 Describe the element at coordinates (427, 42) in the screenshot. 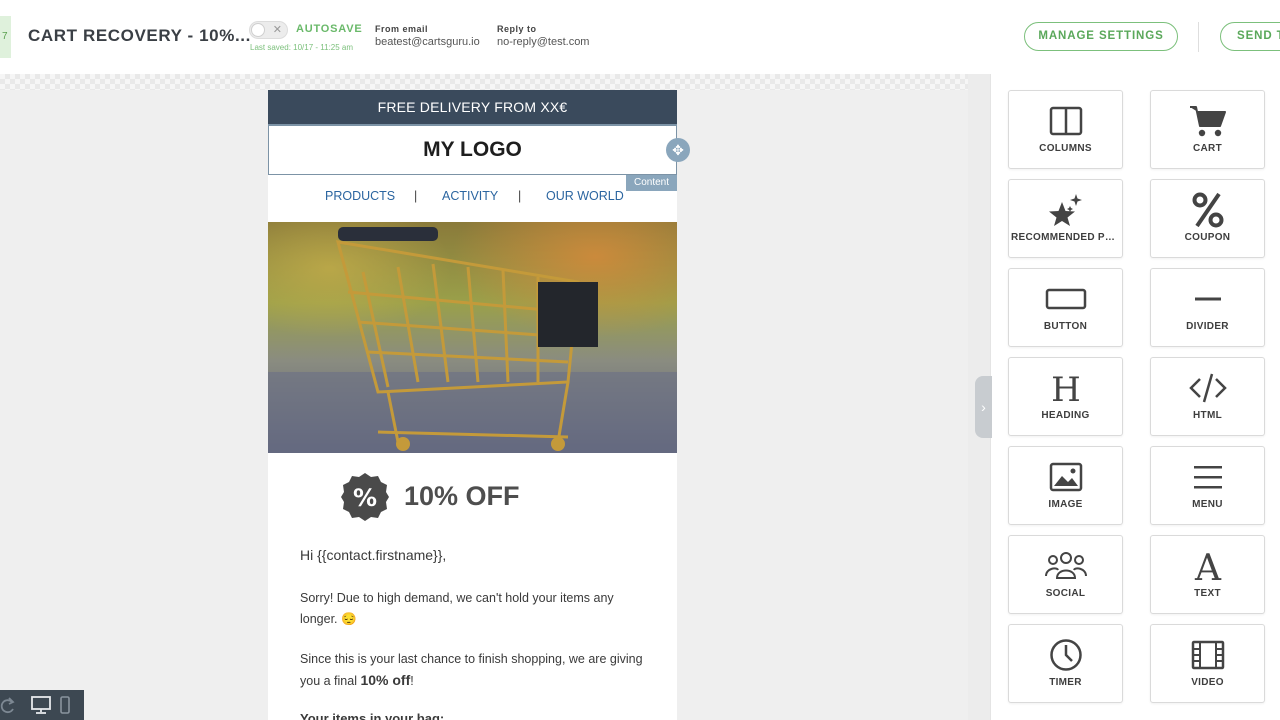

I see `from-email-value: beatest@cartsguru.io` at that location.